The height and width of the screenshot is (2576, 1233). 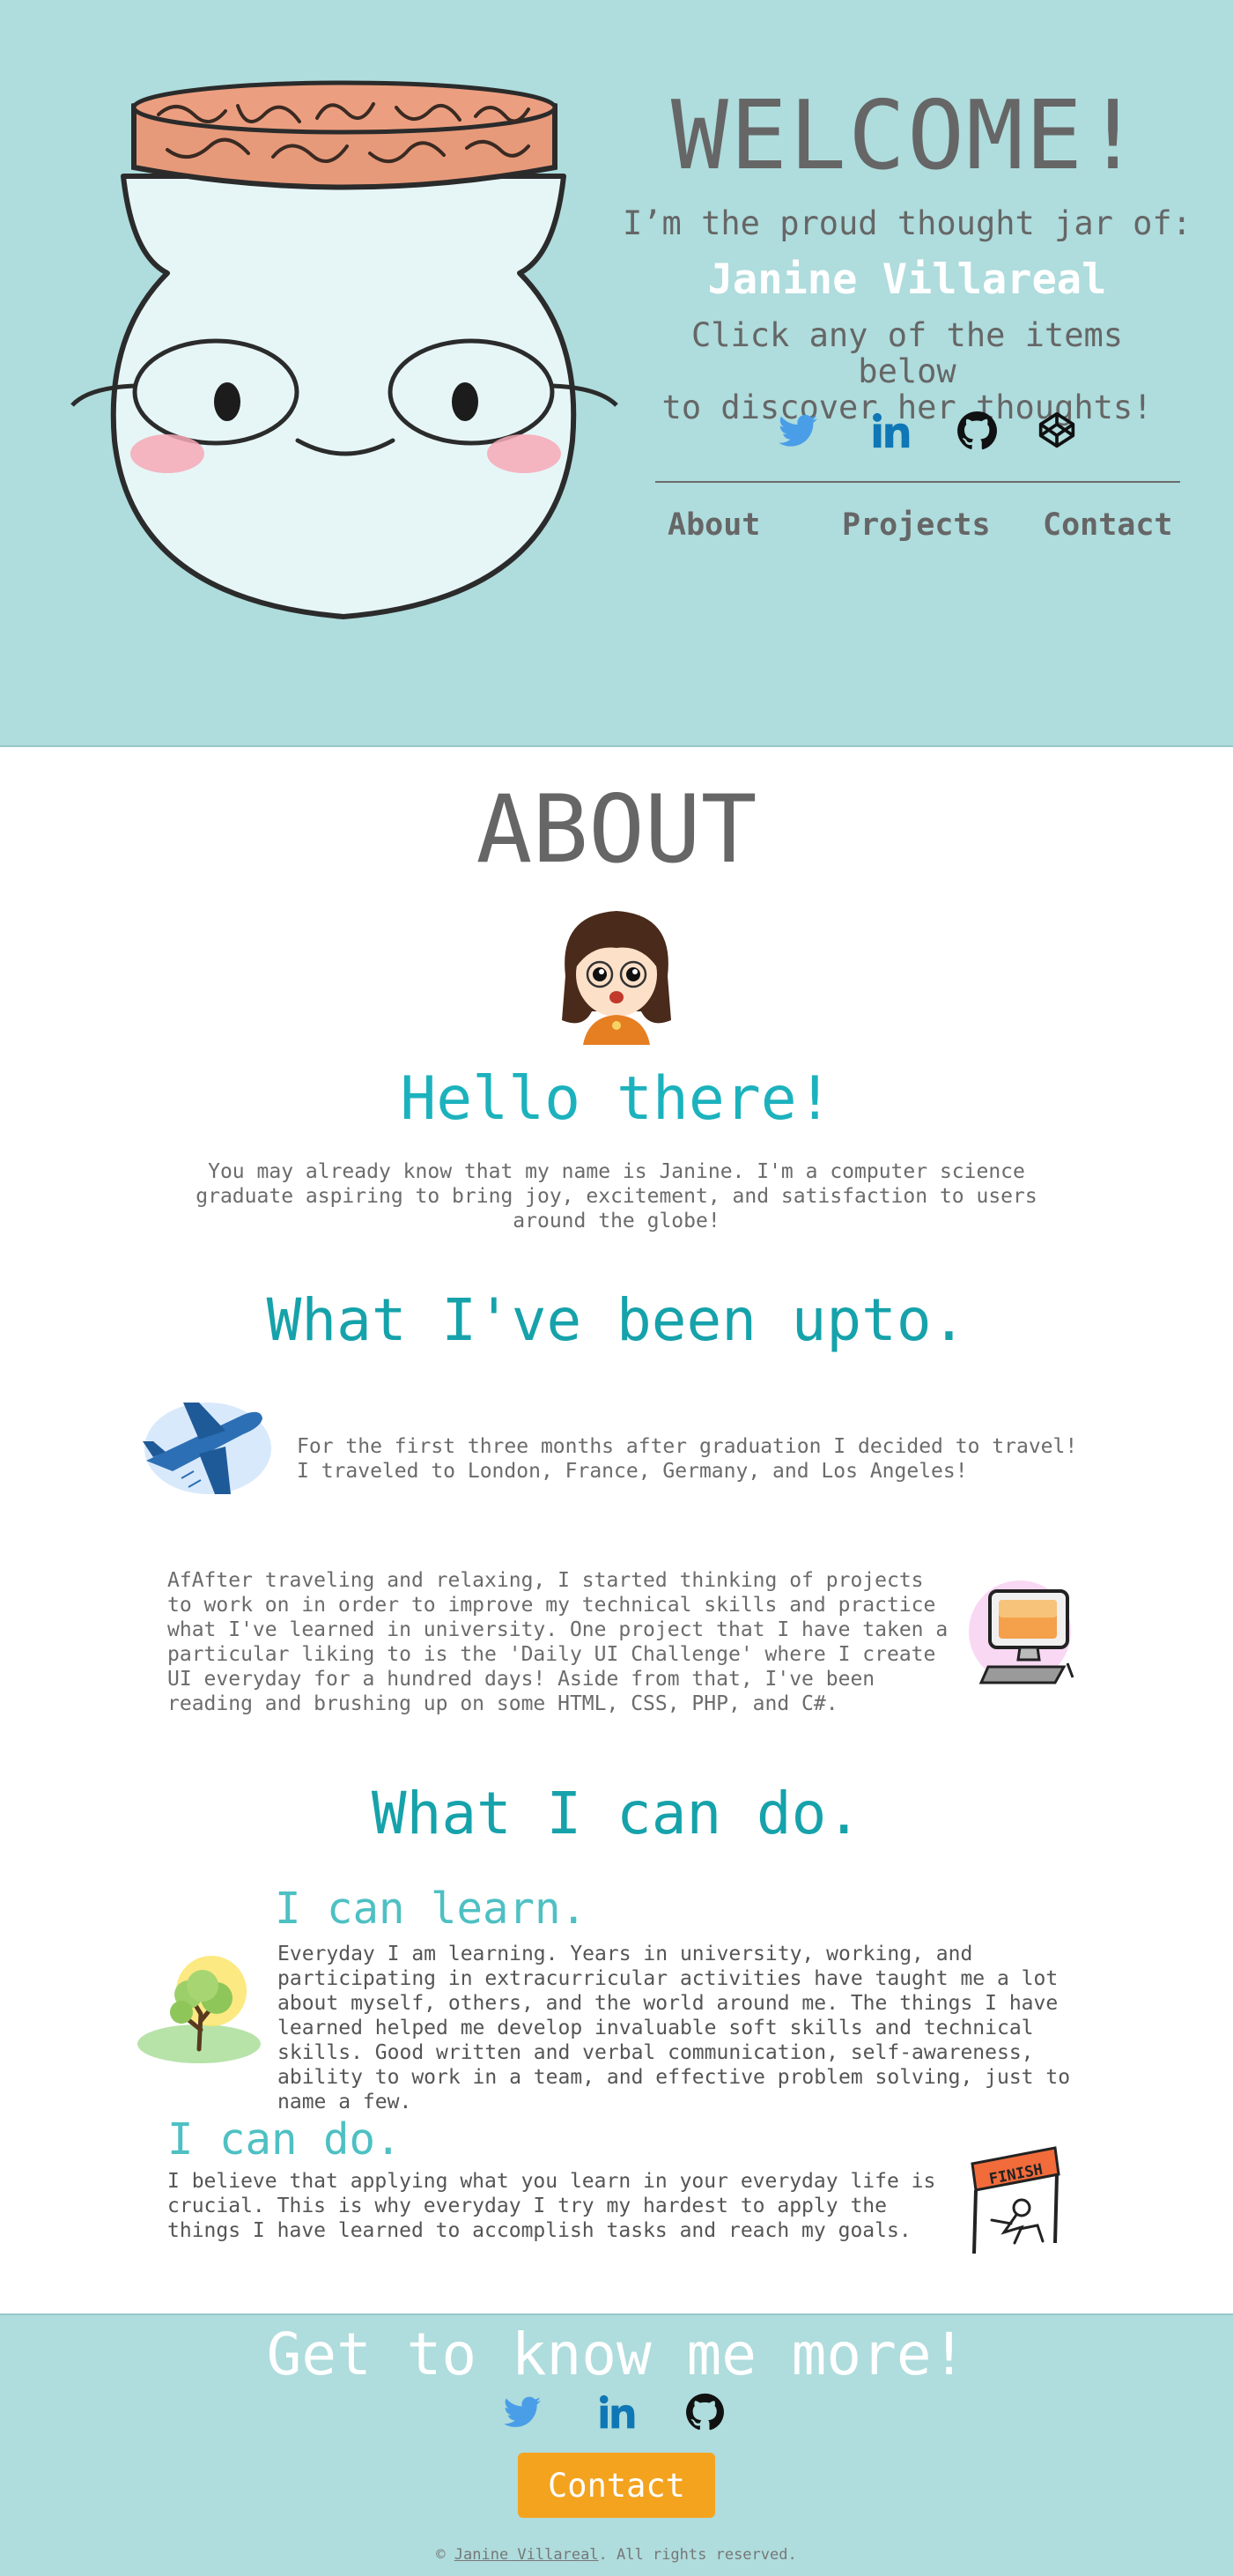 I want to click on welcome-heading: WELCOME!, so click(x=907, y=136).